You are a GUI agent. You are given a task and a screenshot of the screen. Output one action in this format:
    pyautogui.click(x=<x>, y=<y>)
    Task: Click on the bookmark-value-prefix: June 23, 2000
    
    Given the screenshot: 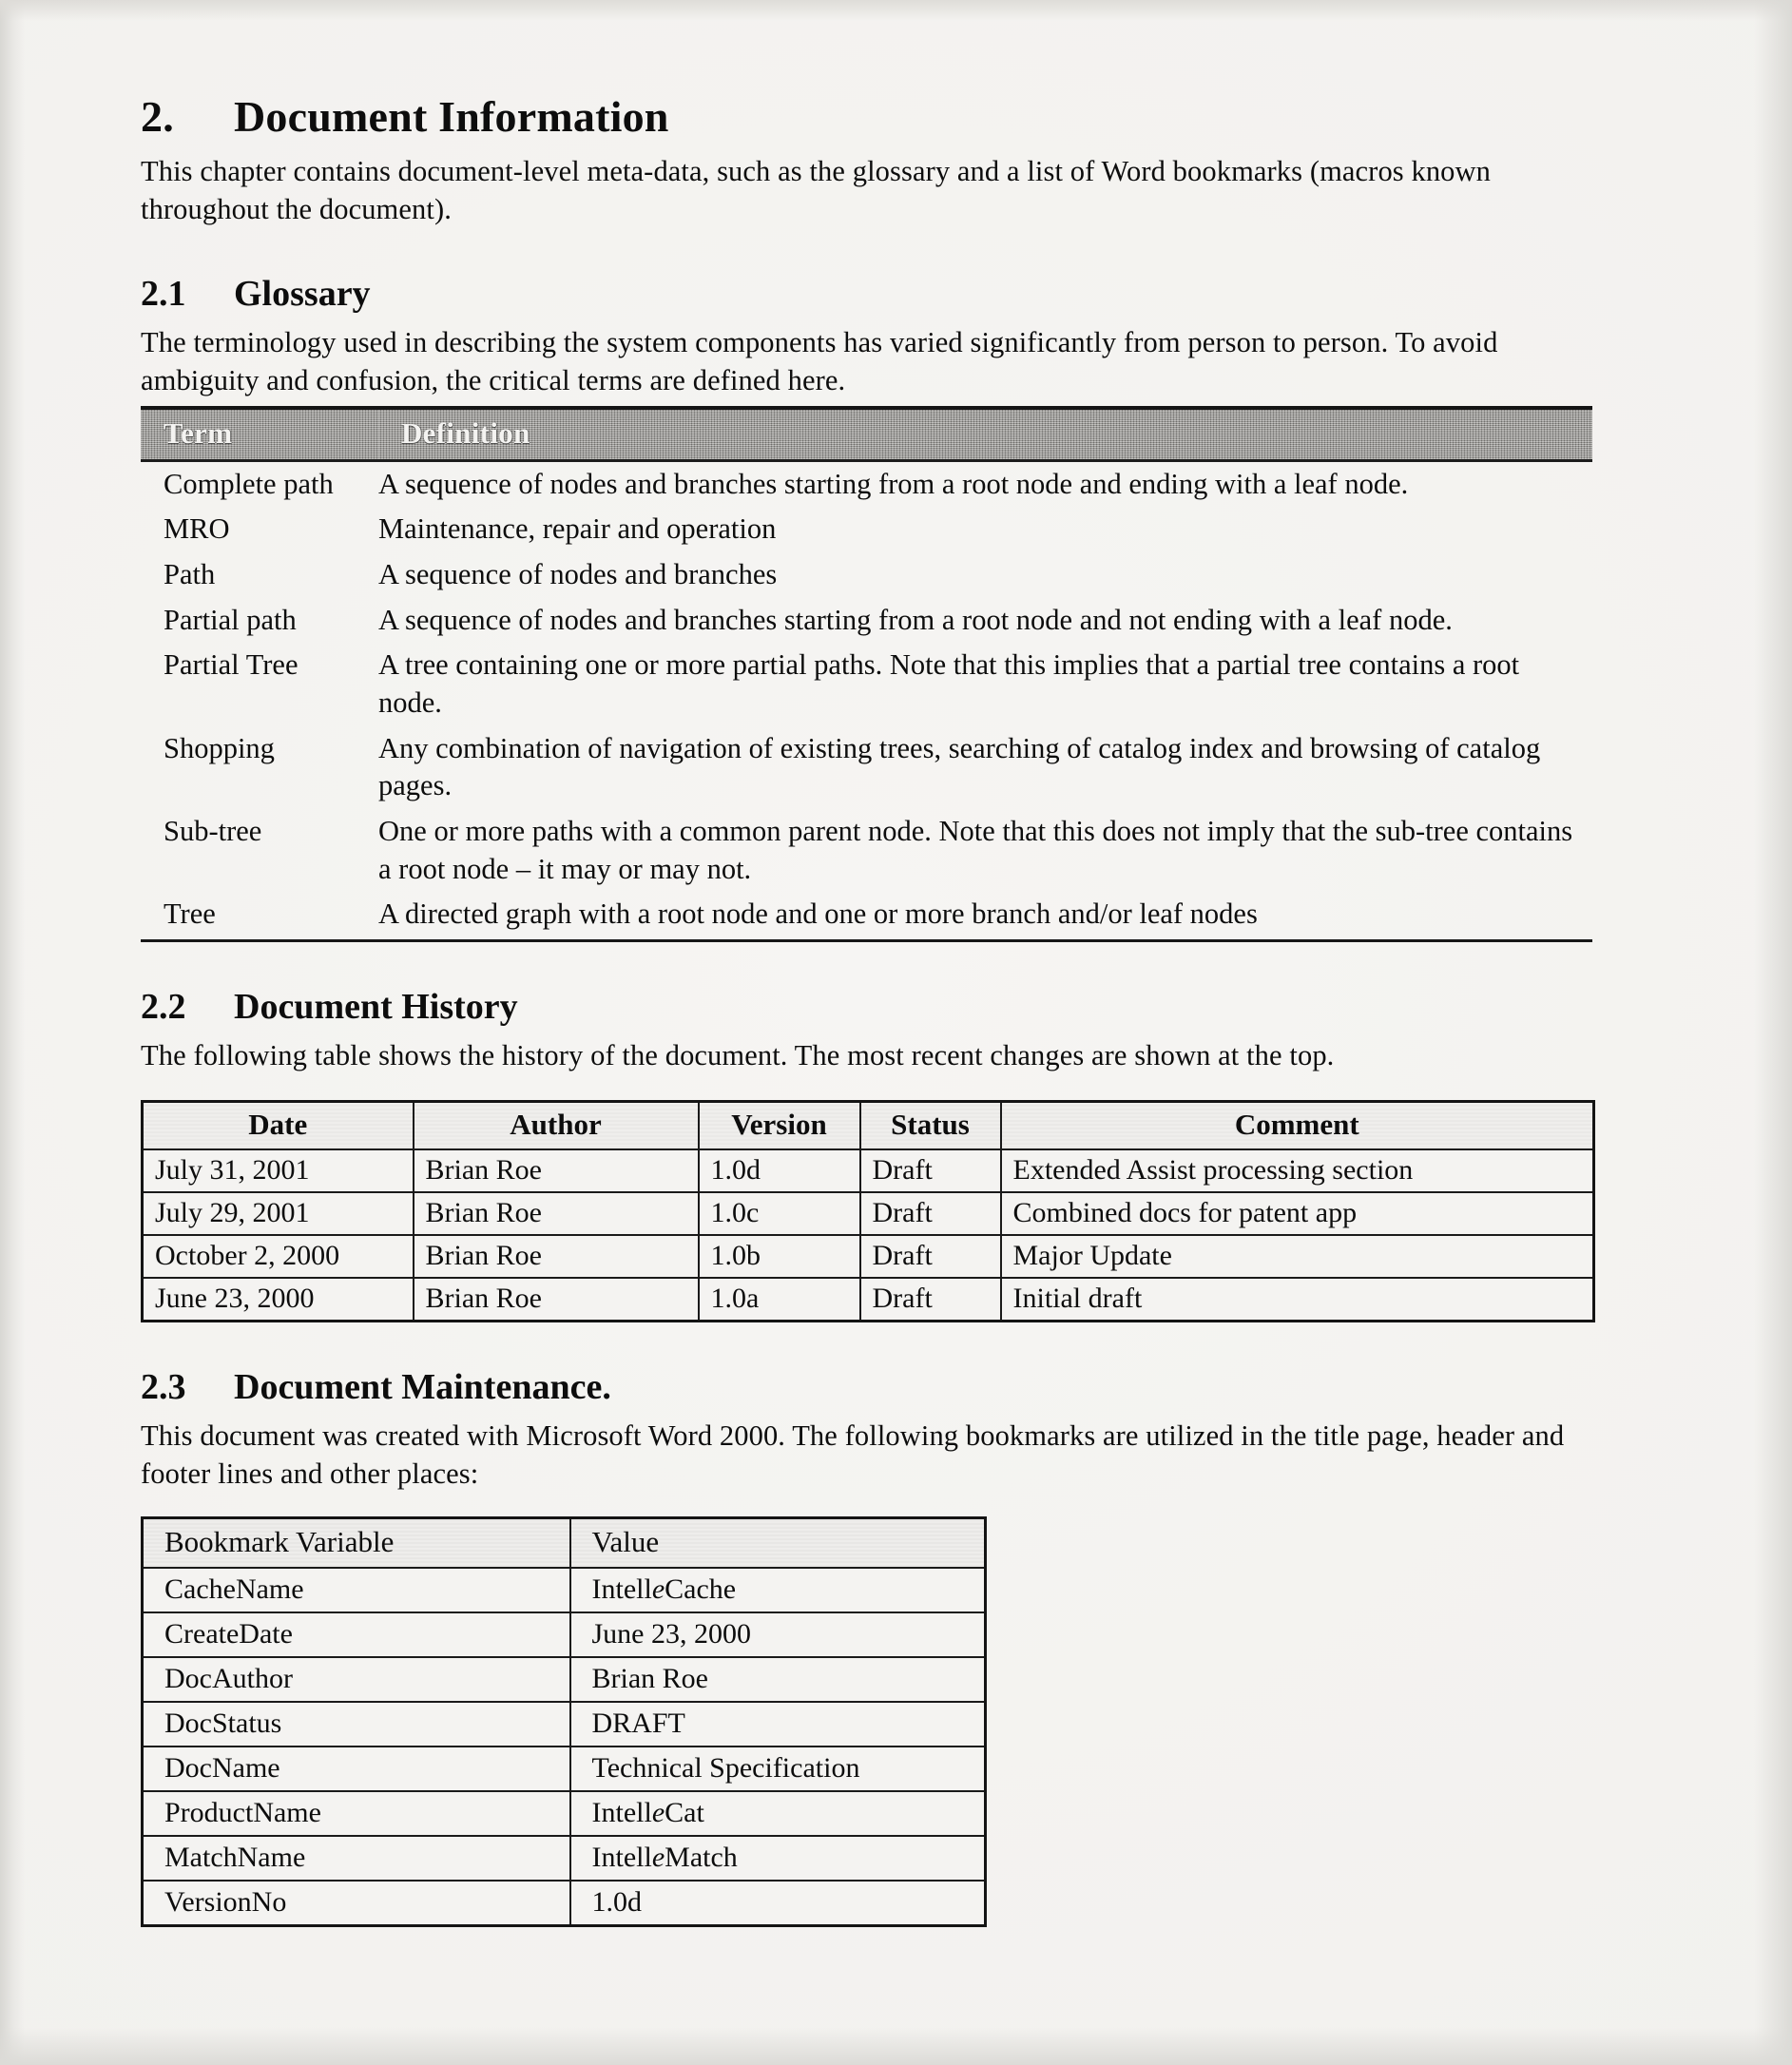 What is the action you would take?
    pyautogui.click(x=671, y=1634)
    